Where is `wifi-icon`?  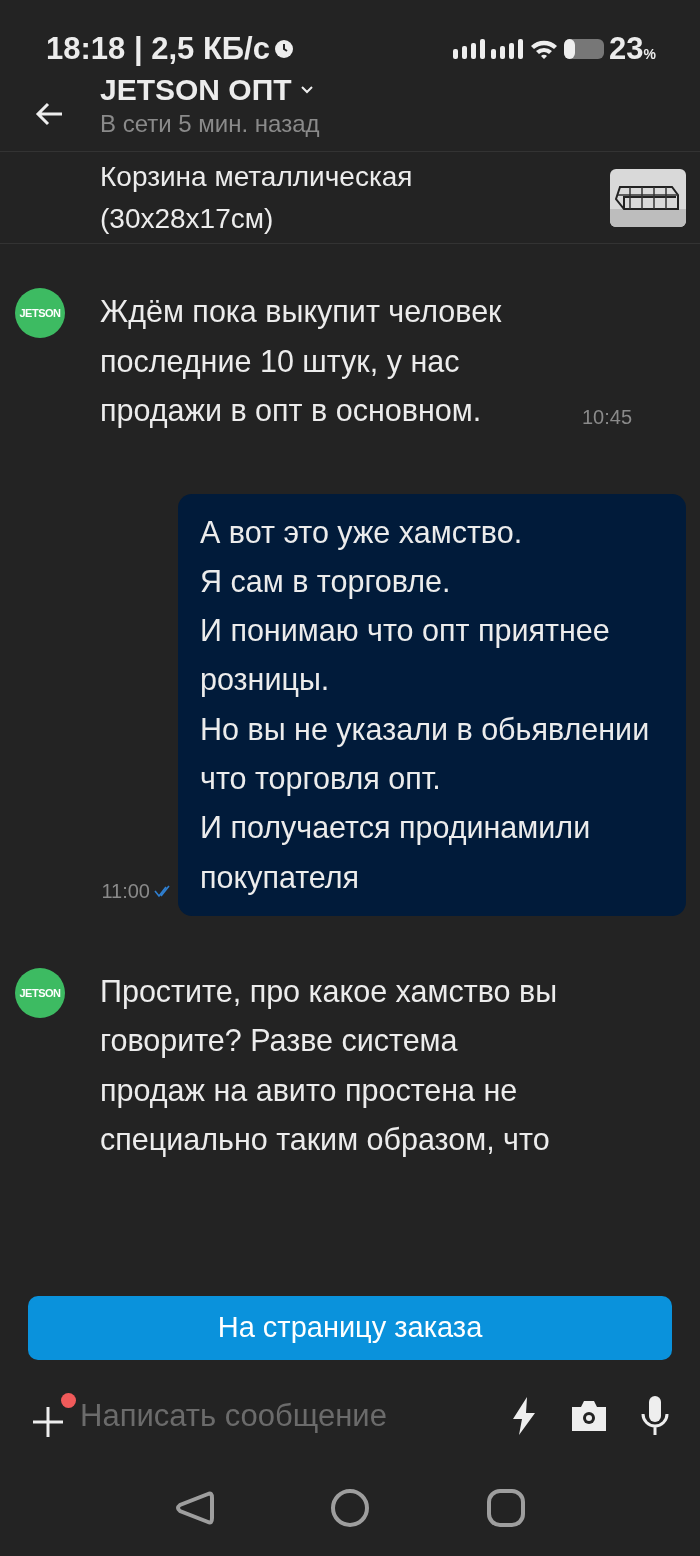 wifi-icon is located at coordinates (544, 49).